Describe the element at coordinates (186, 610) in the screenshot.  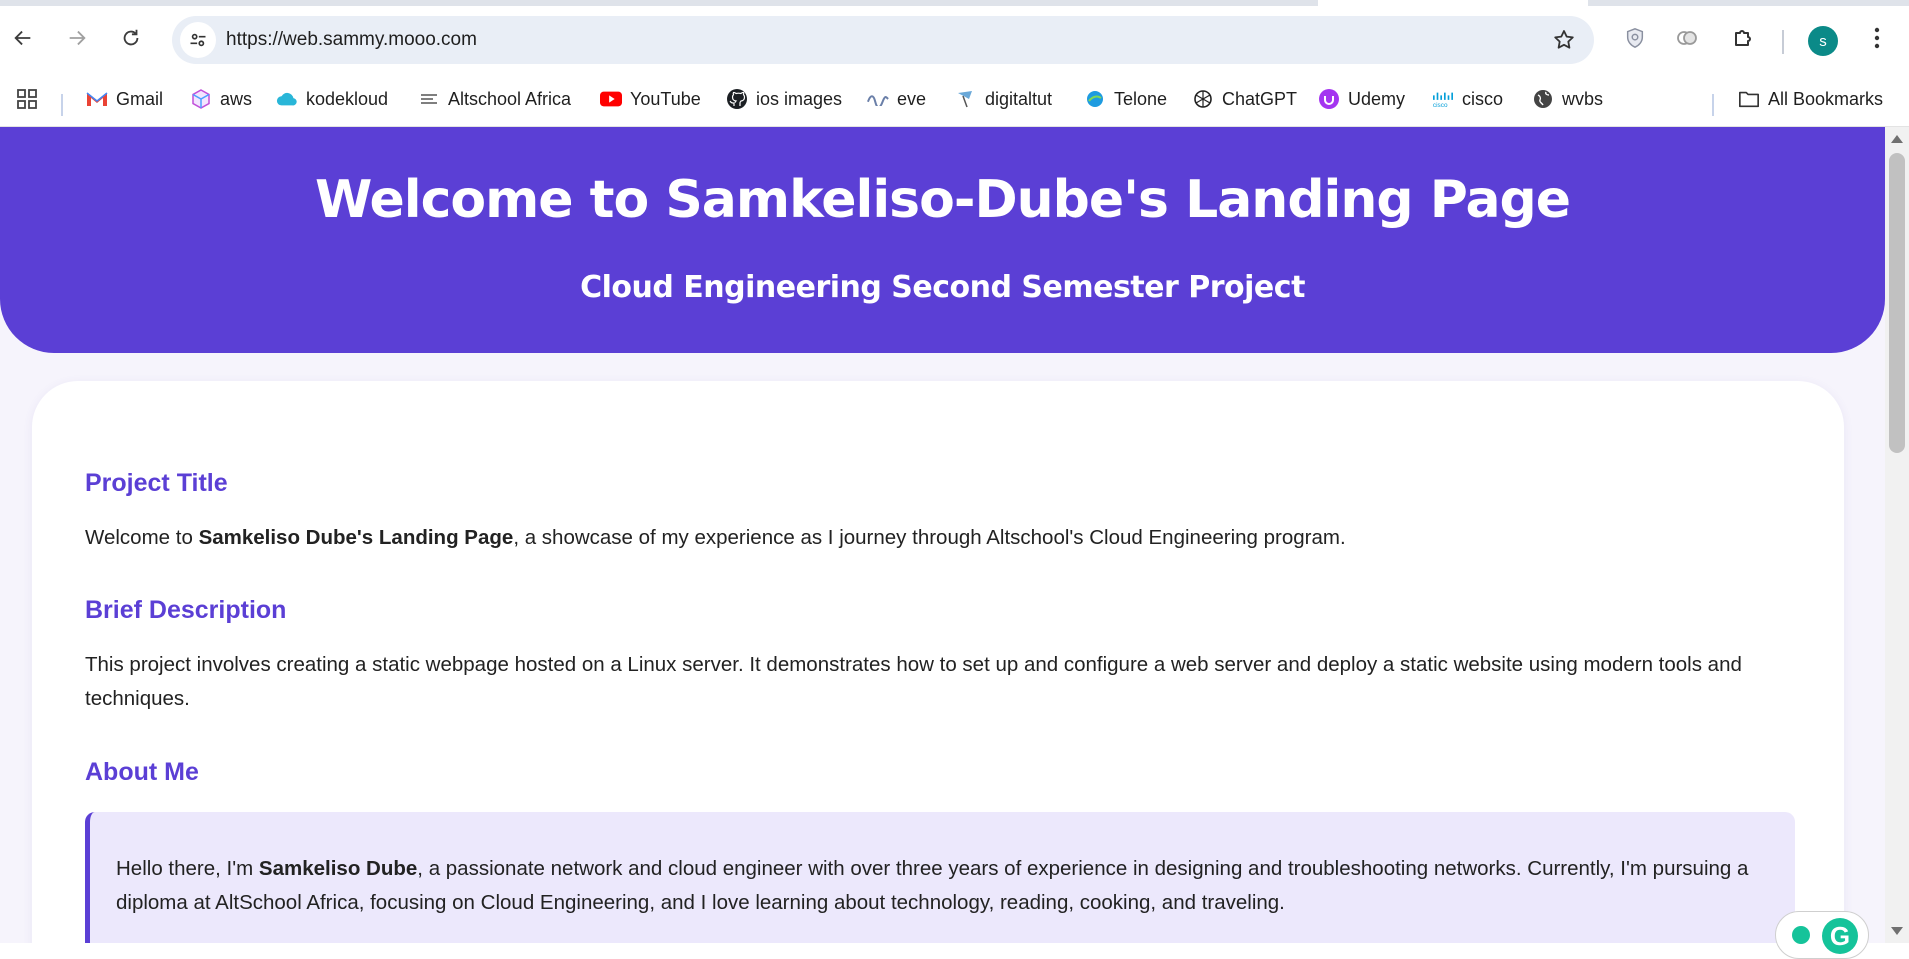
I see `brief-description-heading: Brief Description` at that location.